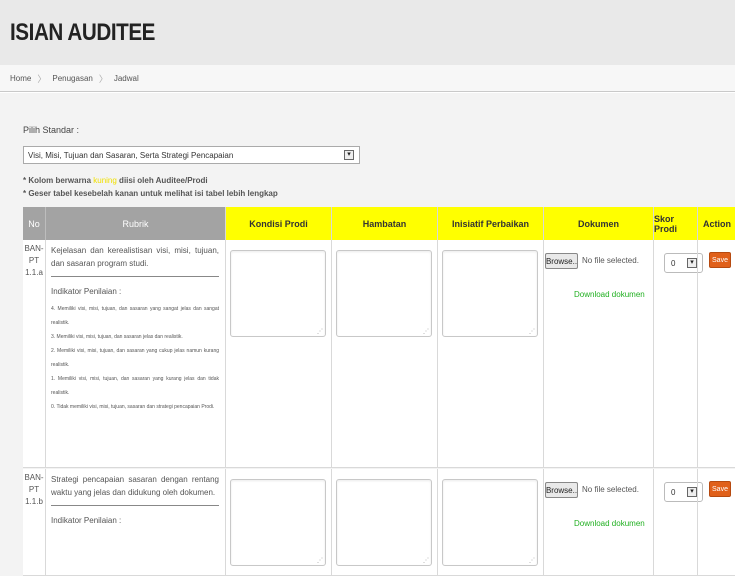  What do you see at coordinates (384, 223) in the screenshot?
I see `header-hambatan: Hambatan` at bounding box center [384, 223].